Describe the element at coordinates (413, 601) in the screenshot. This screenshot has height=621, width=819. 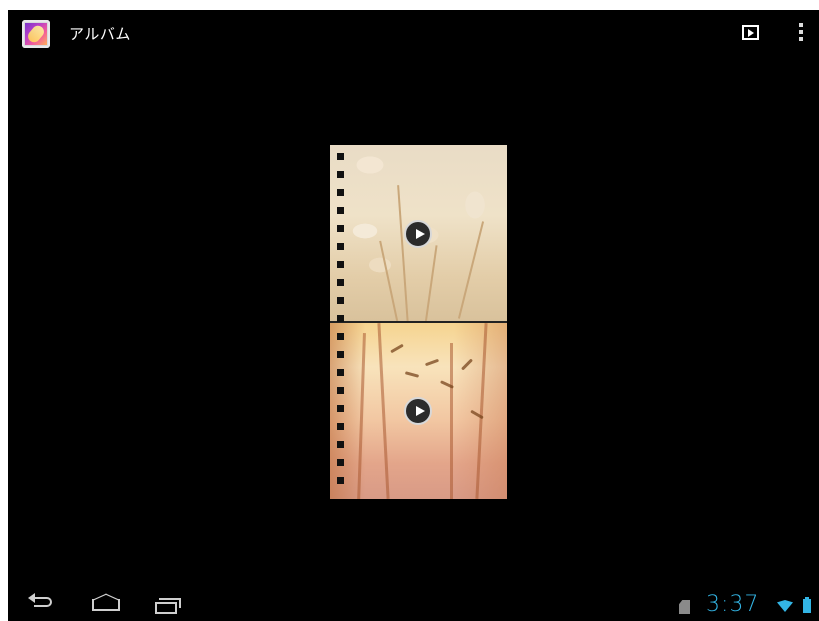
I see `system-bar: 3:37` at that location.